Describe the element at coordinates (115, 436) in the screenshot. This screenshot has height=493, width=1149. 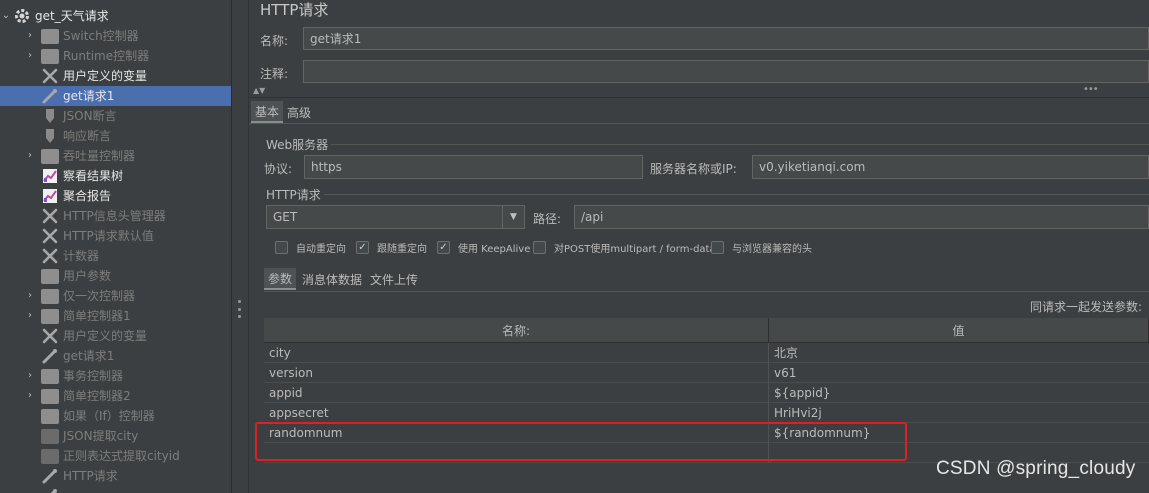
I see `tree-item: JSON提取city` at that location.